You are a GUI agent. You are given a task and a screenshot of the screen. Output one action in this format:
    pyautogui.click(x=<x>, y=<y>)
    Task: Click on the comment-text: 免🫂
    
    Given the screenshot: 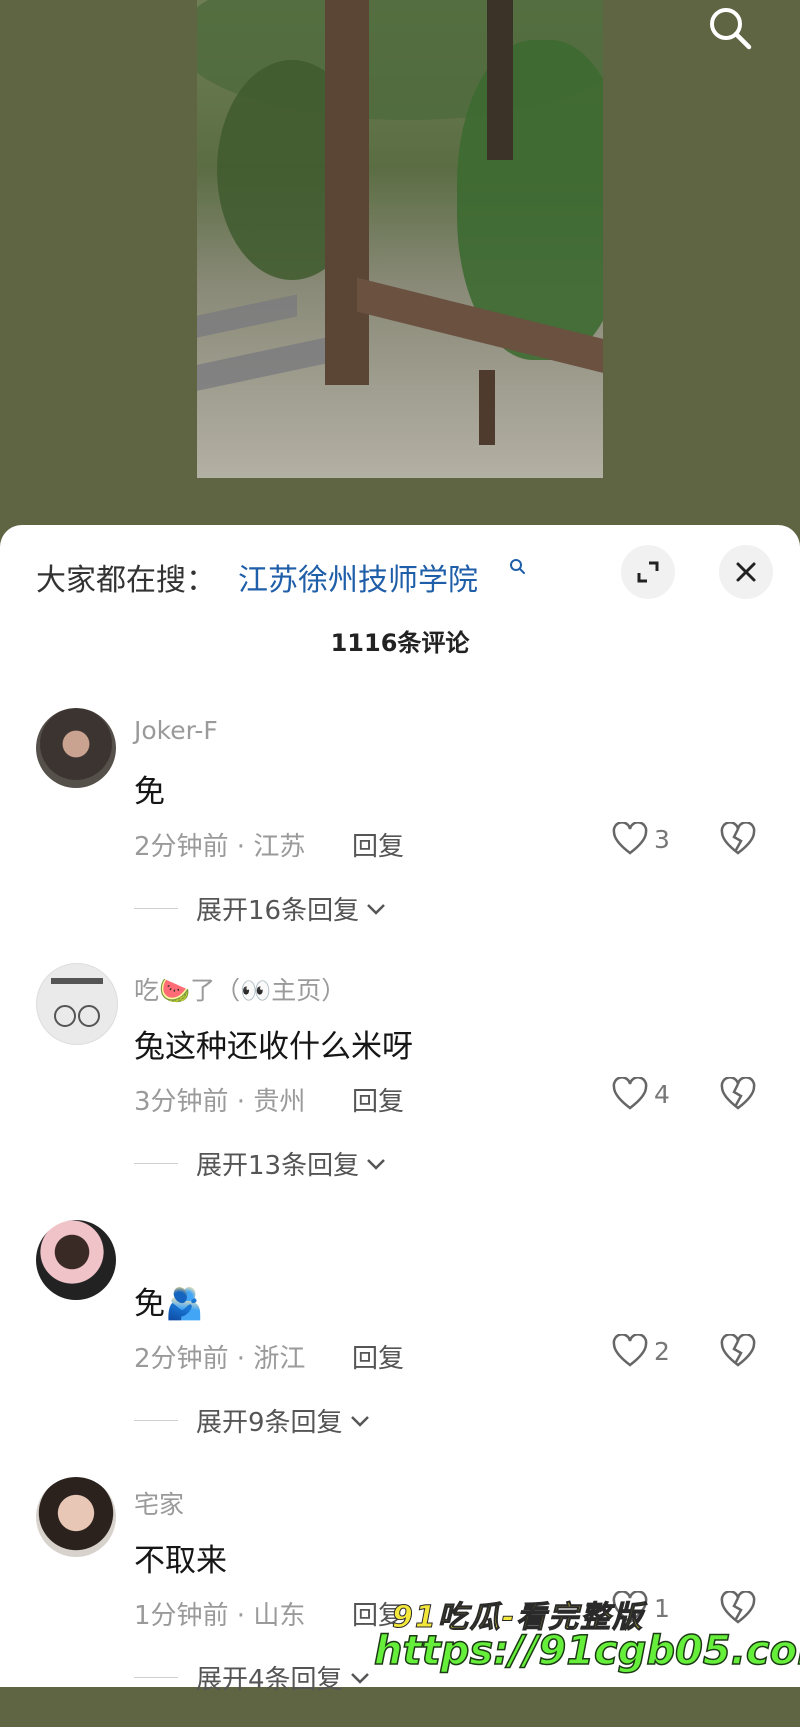 What is the action you would take?
    pyautogui.click(x=169, y=1304)
    